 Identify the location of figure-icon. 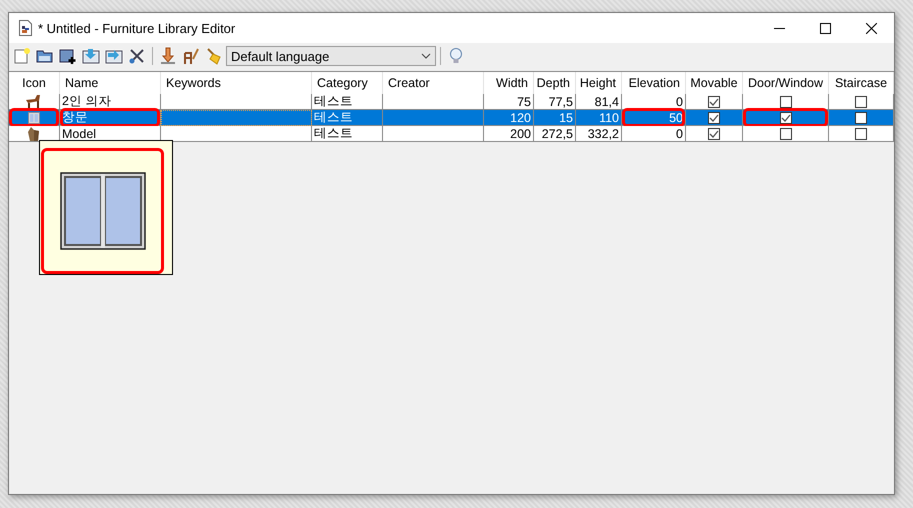
(34, 133).